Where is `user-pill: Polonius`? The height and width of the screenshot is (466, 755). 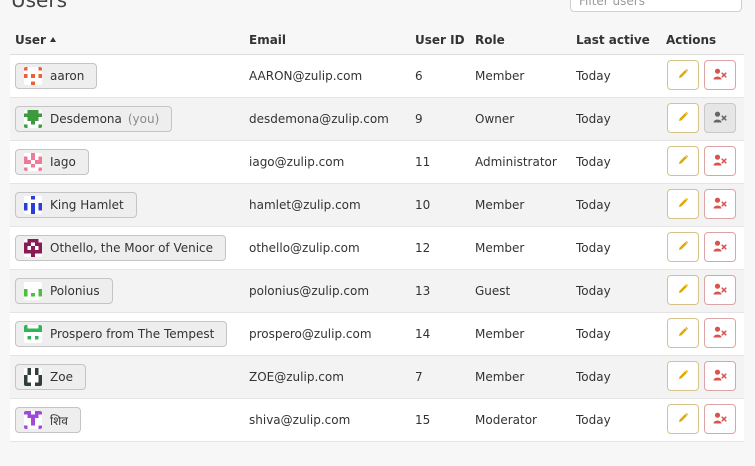 user-pill: Polonius is located at coordinates (64, 291).